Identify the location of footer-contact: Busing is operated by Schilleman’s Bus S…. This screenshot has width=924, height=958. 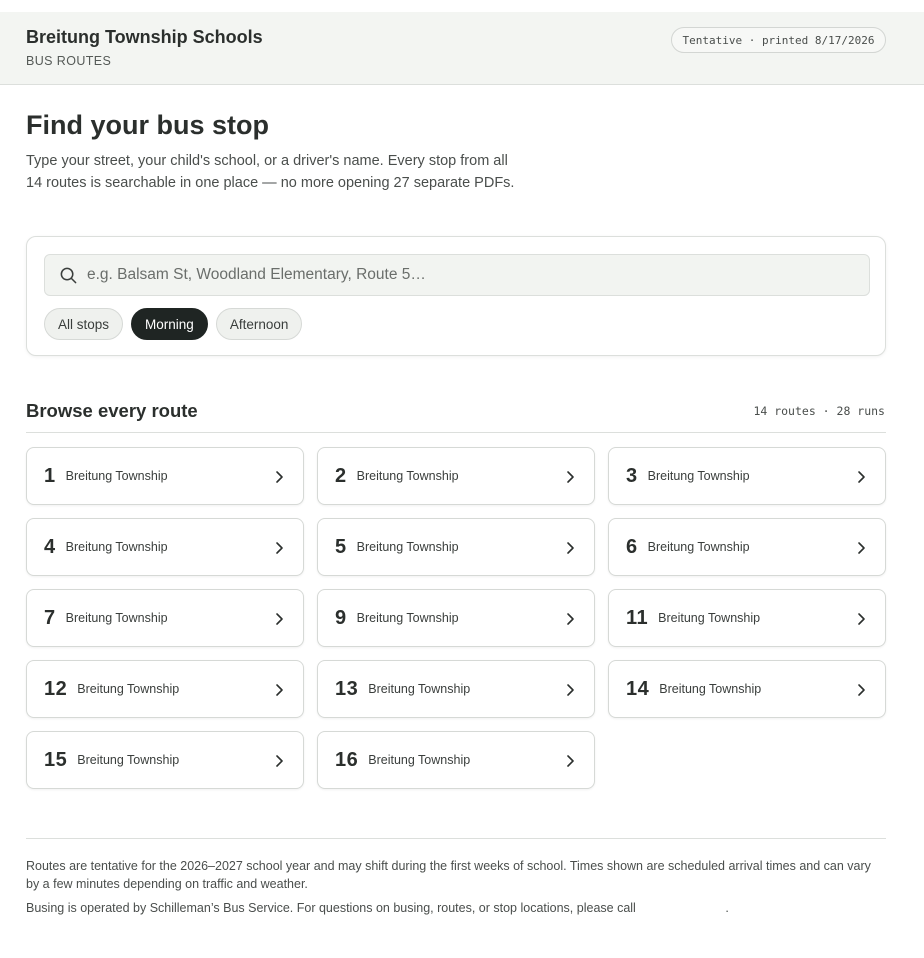
(456, 908).